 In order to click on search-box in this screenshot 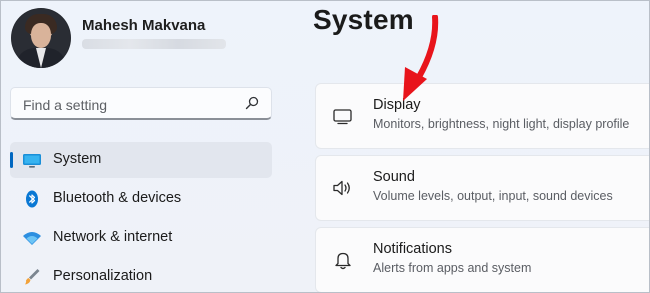, I will do `click(141, 103)`.